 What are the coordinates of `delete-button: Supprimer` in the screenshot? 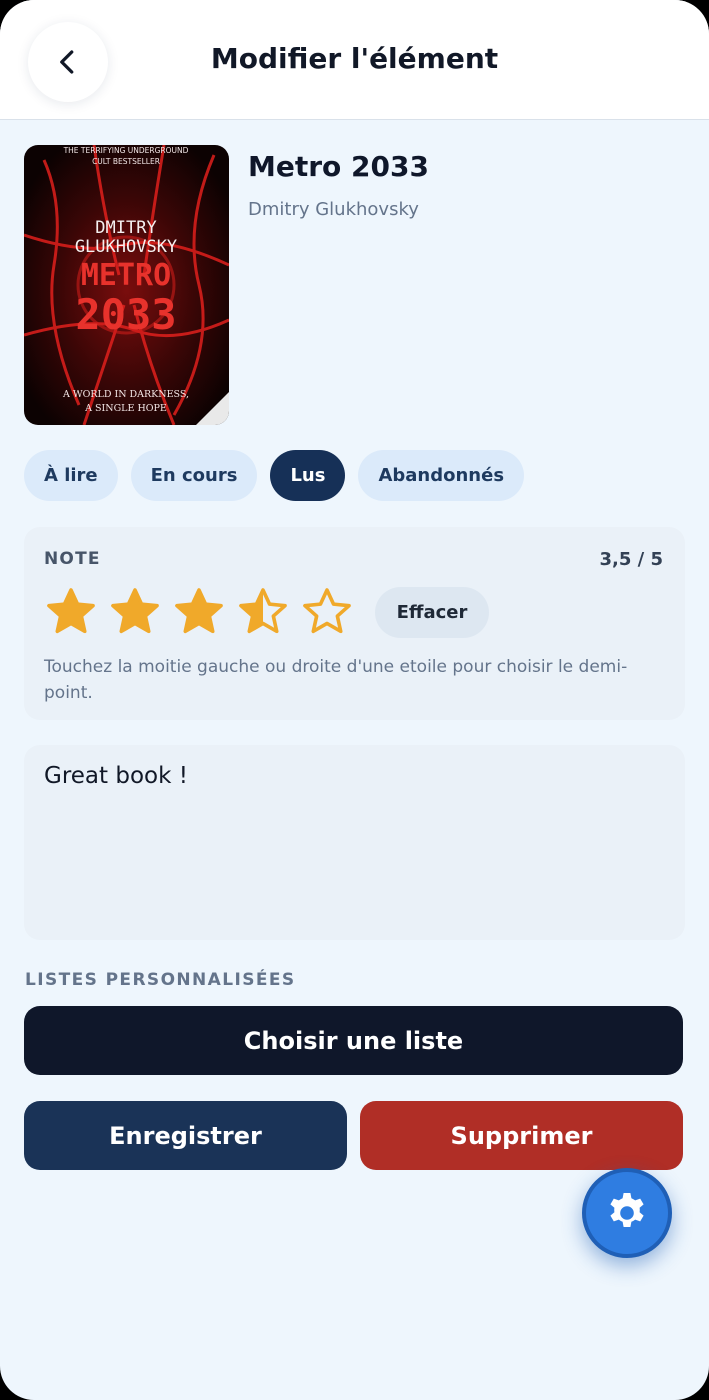 It's located at (521, 1135).